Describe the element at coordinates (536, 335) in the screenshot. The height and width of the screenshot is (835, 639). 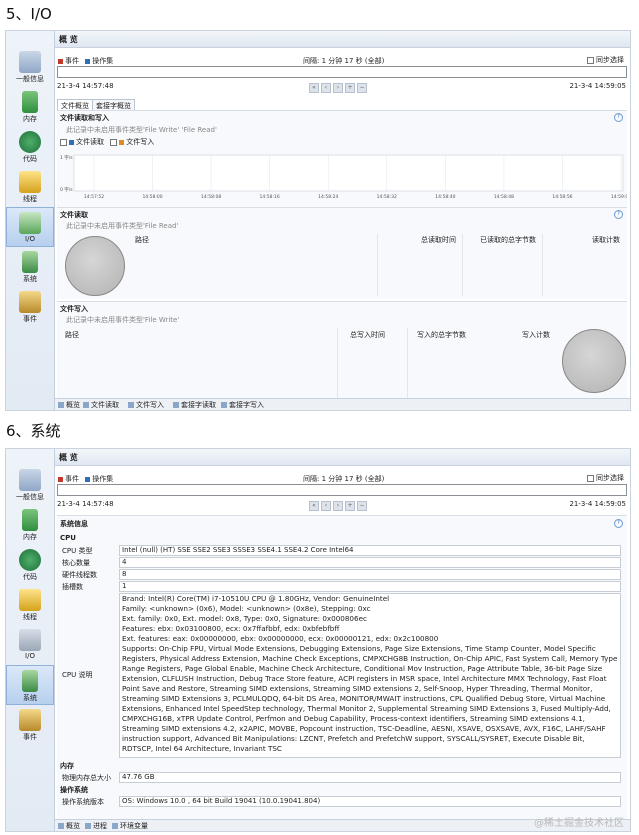
I see `col-write-count: 写入计数` at that location.